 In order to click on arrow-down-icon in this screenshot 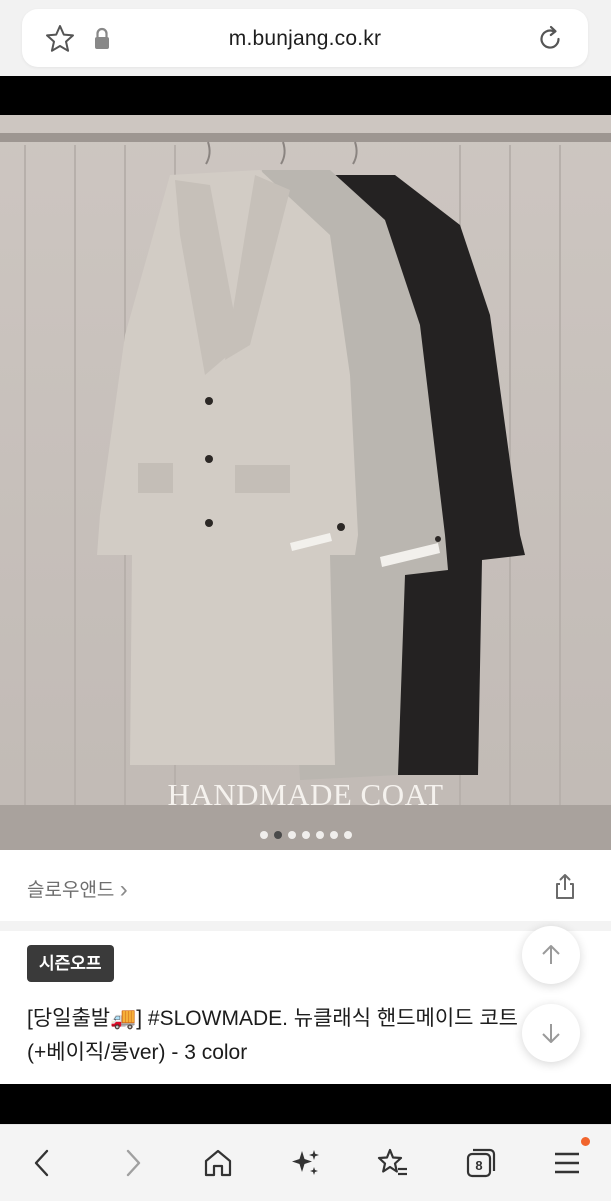, I will do `click(551, 1033)`.